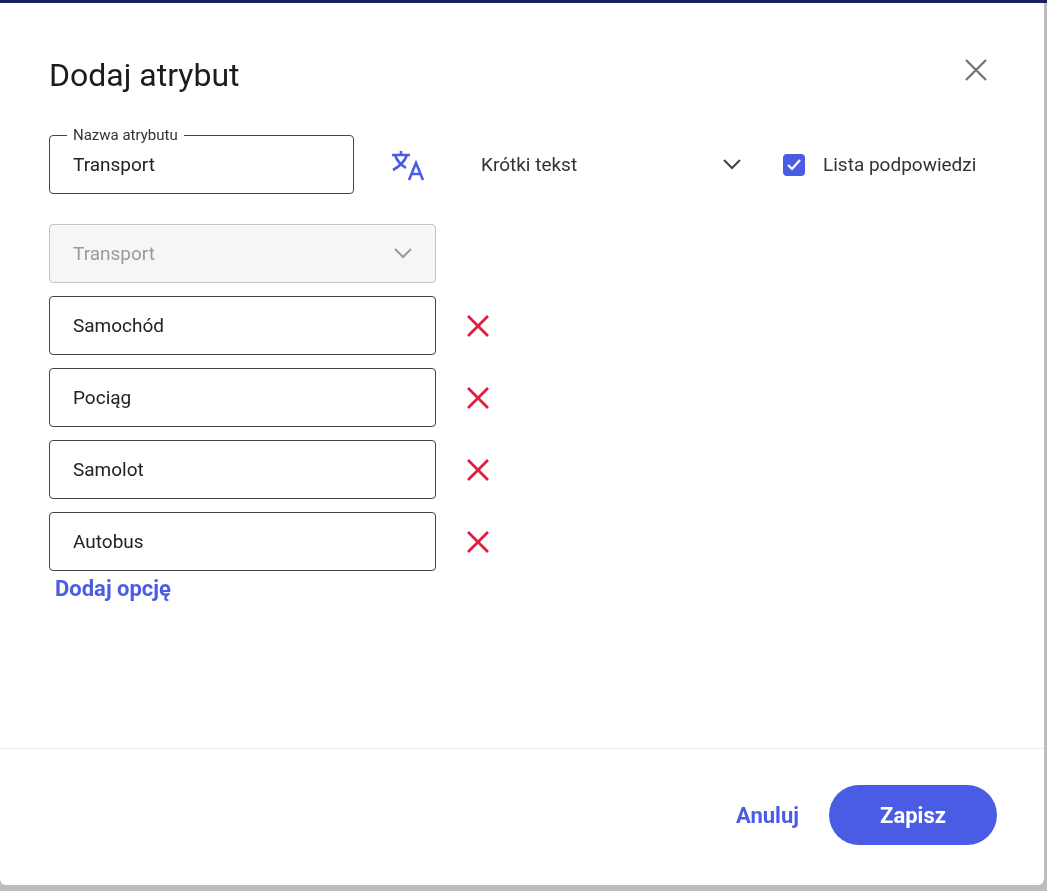 This screenshot has width=1047, height=891. I want to click on type-dropdown: Krótki tekst, so click(611, 164).